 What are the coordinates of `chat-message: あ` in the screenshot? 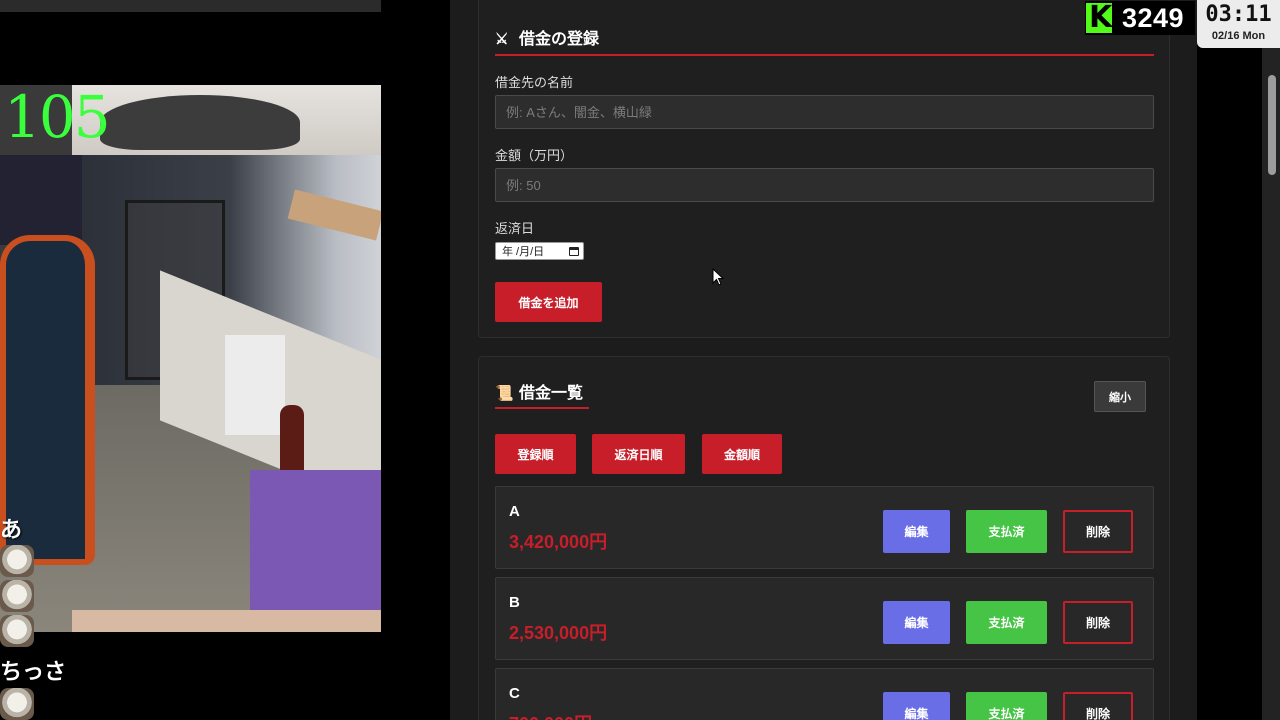 It's located at (11, 529).